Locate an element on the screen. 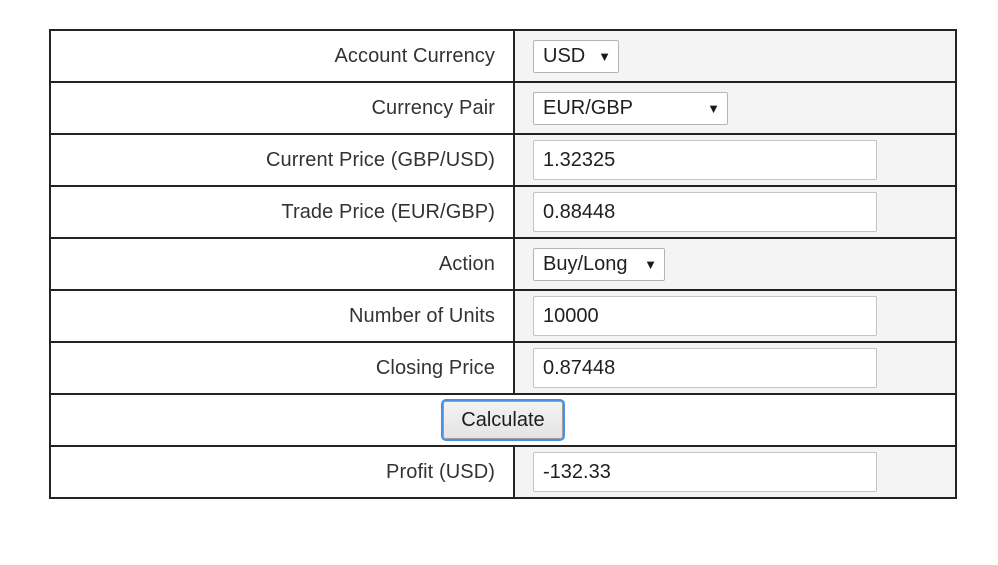 The width and height of the screenshot is (998, 565). table-row: Number of Units is located at coordinates (503, 316).